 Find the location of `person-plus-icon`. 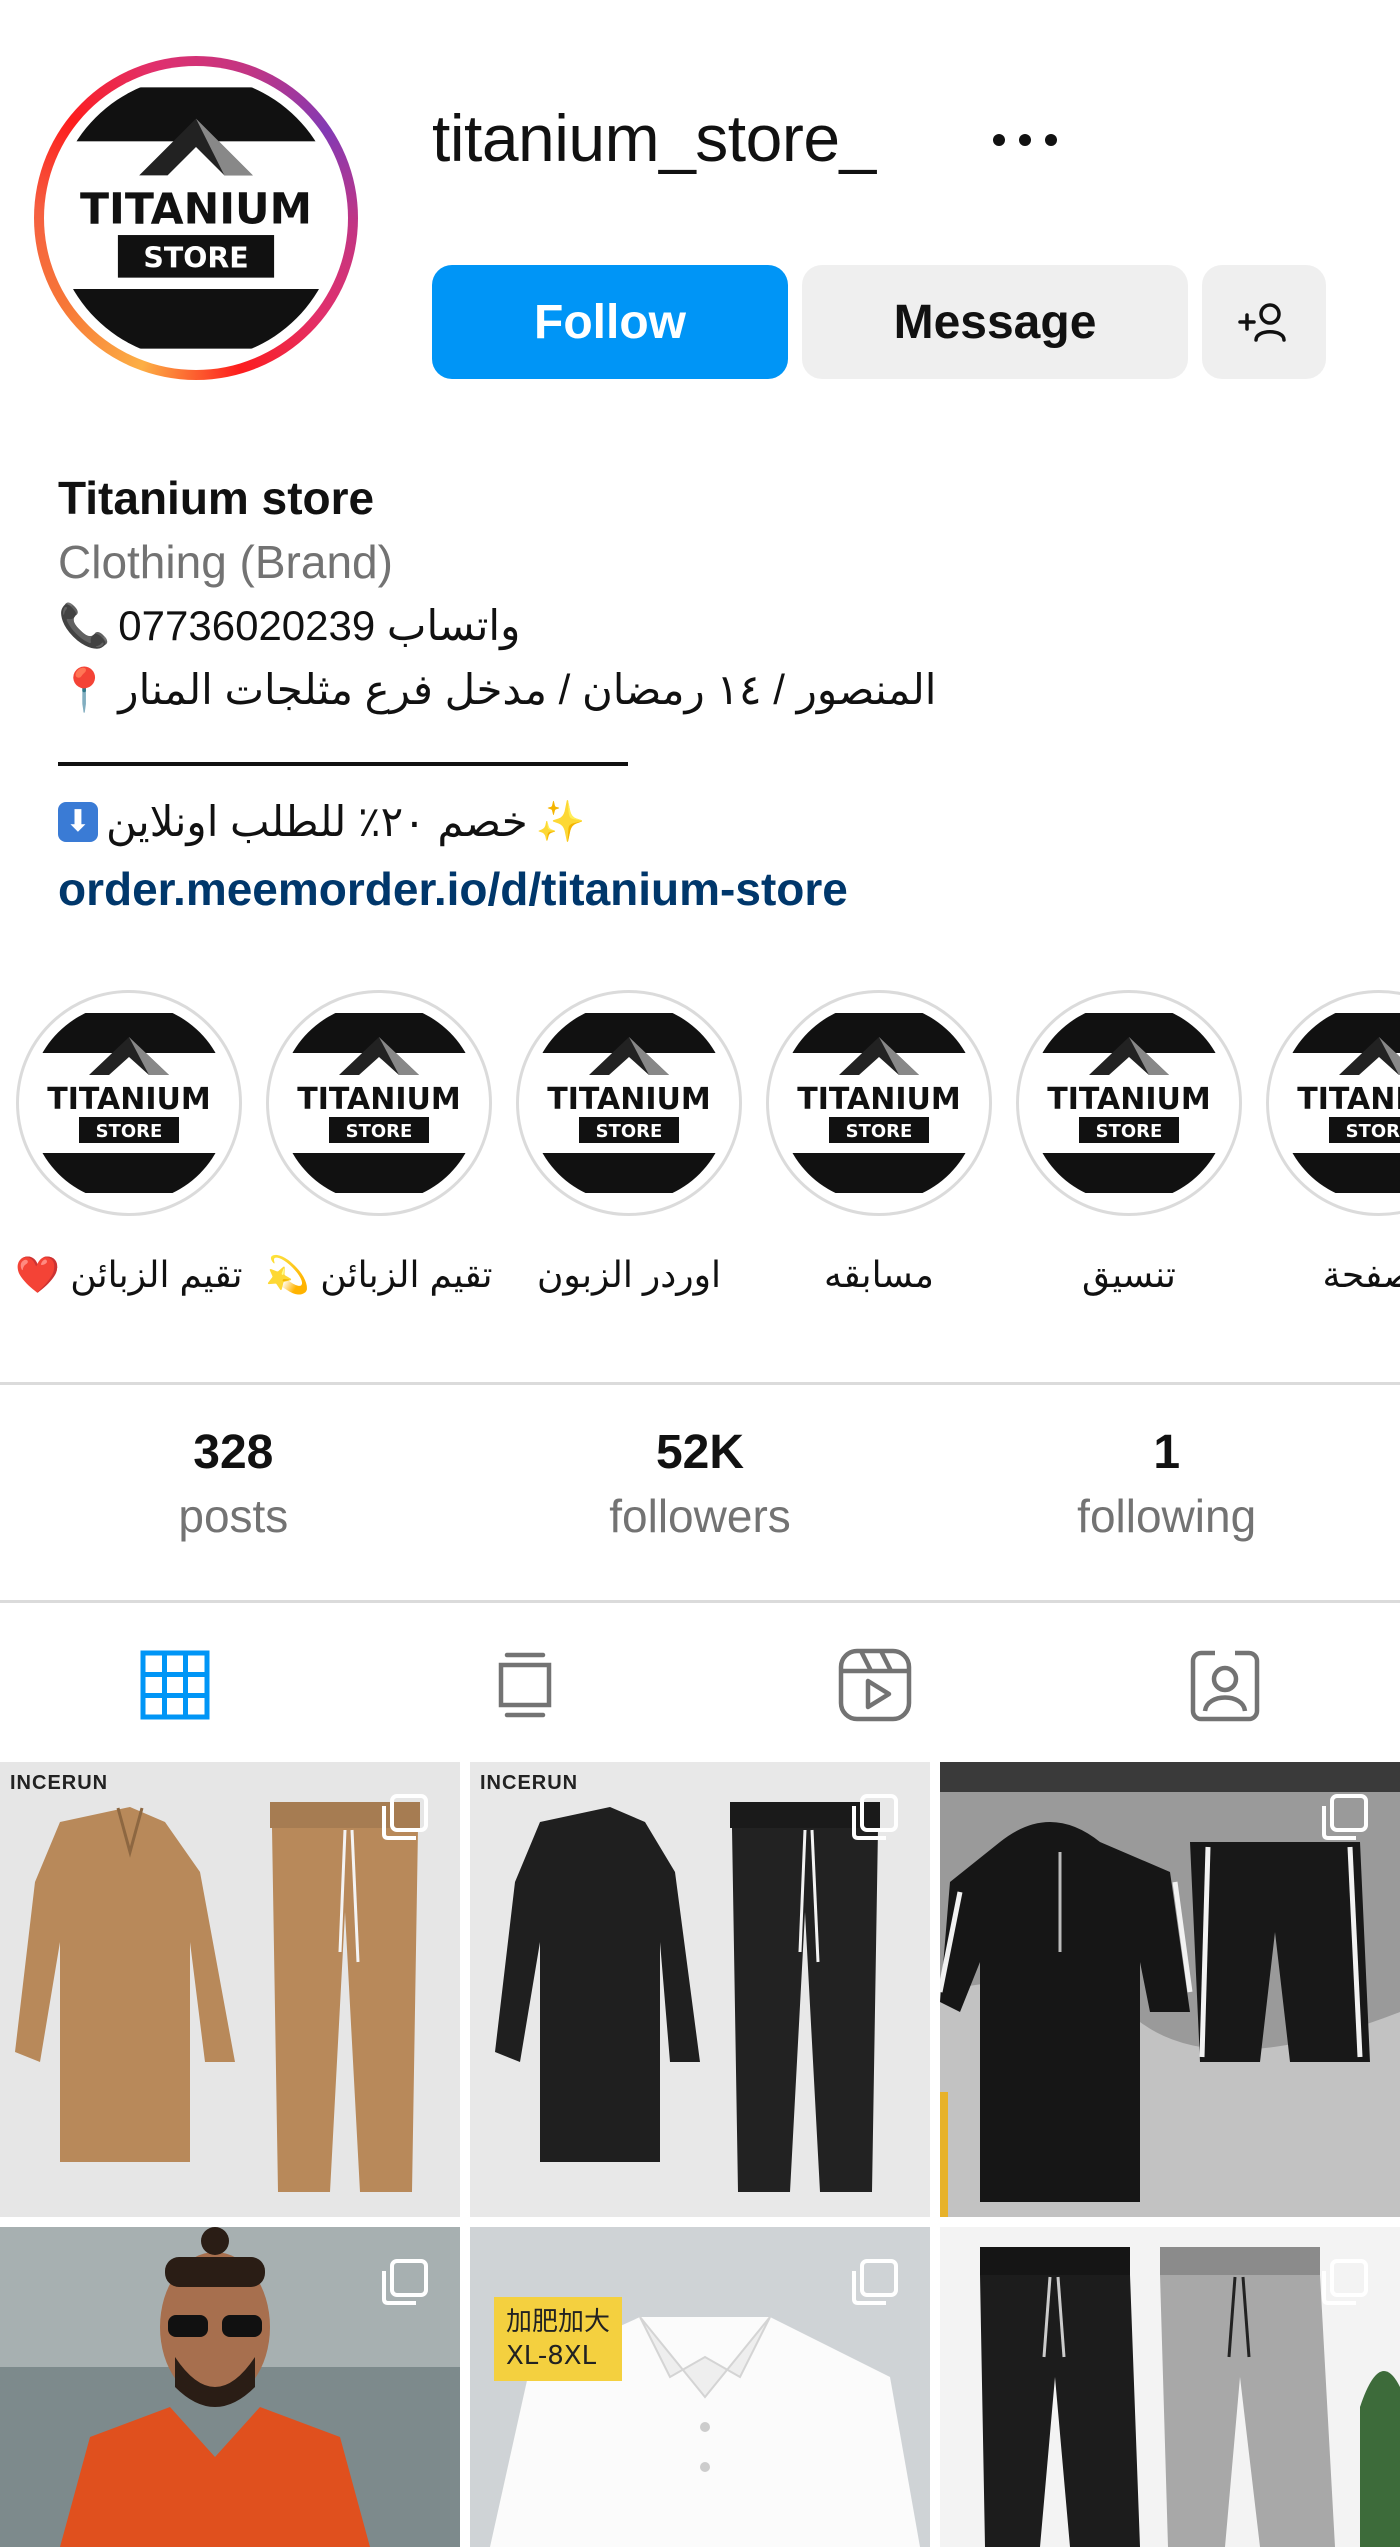

person-plus-icon is located at coordinates (1262, 322).